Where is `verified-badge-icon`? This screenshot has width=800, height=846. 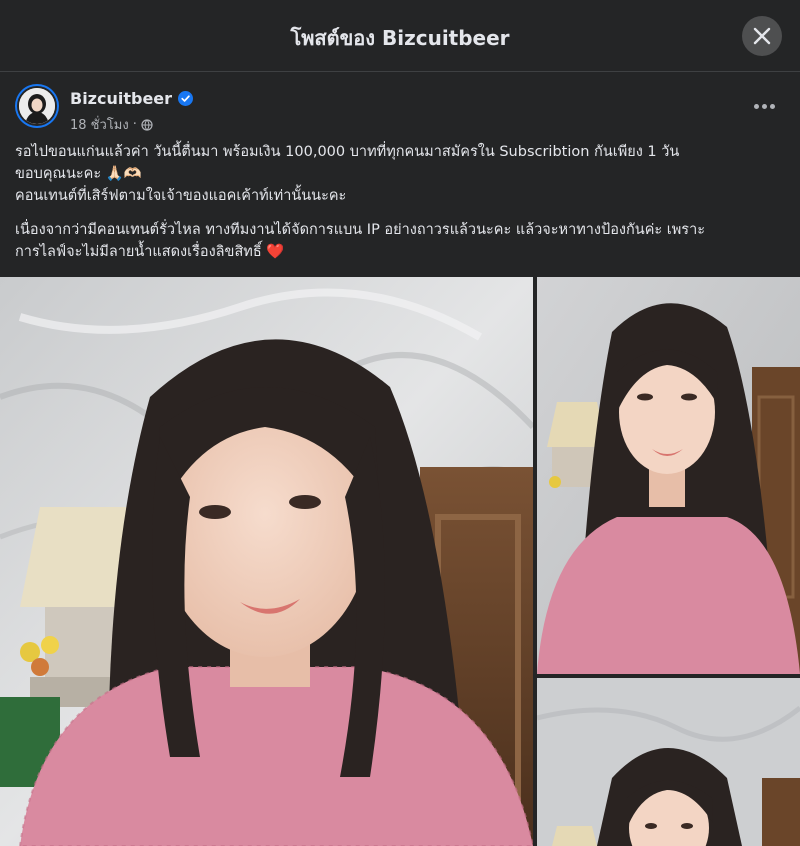 verified-badge-icon is located at coordinates (186, 98).